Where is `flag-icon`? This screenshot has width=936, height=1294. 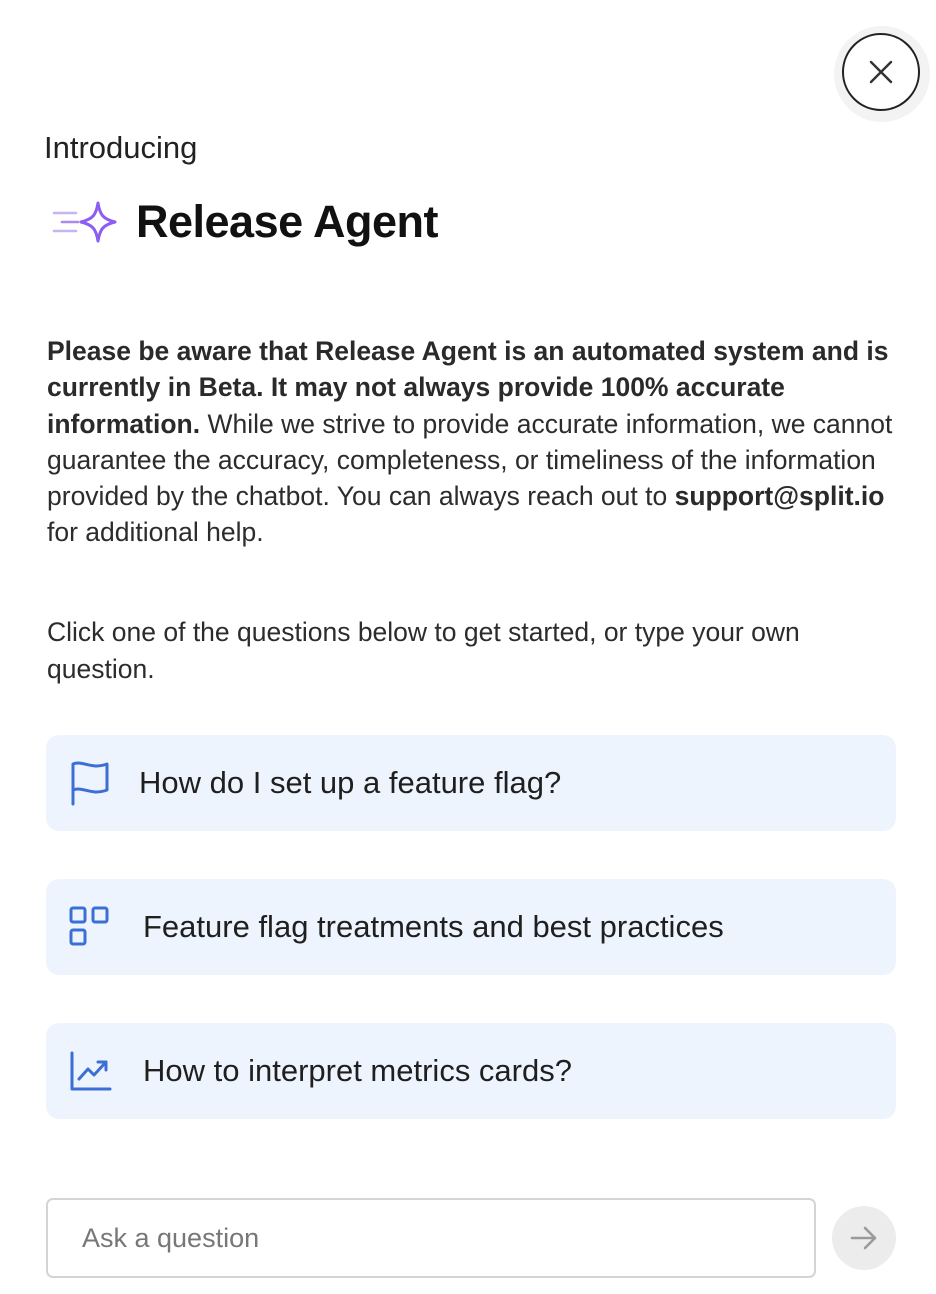
flag-icon is located at coordinates (90, 783).